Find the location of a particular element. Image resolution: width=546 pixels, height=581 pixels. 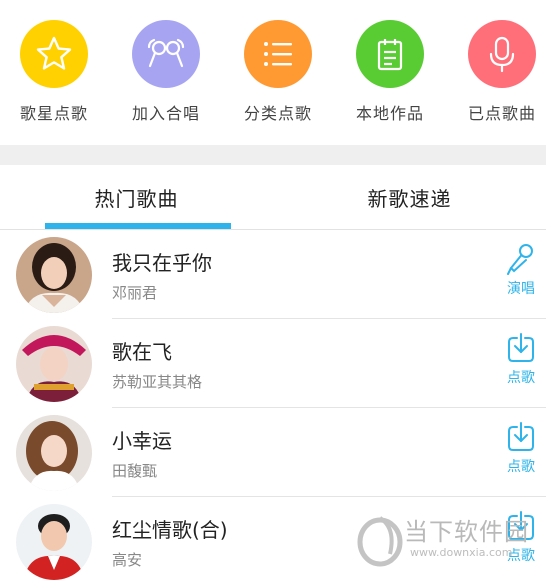

song-title: 红尘情歌(合) is located at coordinates (170, 530).